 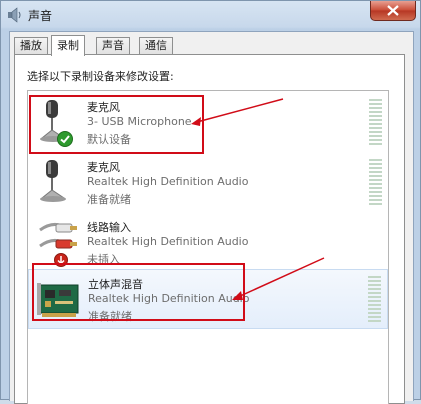 What do you see at coordinates (53, 181) in the screenshot?
I see `microphone-icon` at bounding box center [53, 181].